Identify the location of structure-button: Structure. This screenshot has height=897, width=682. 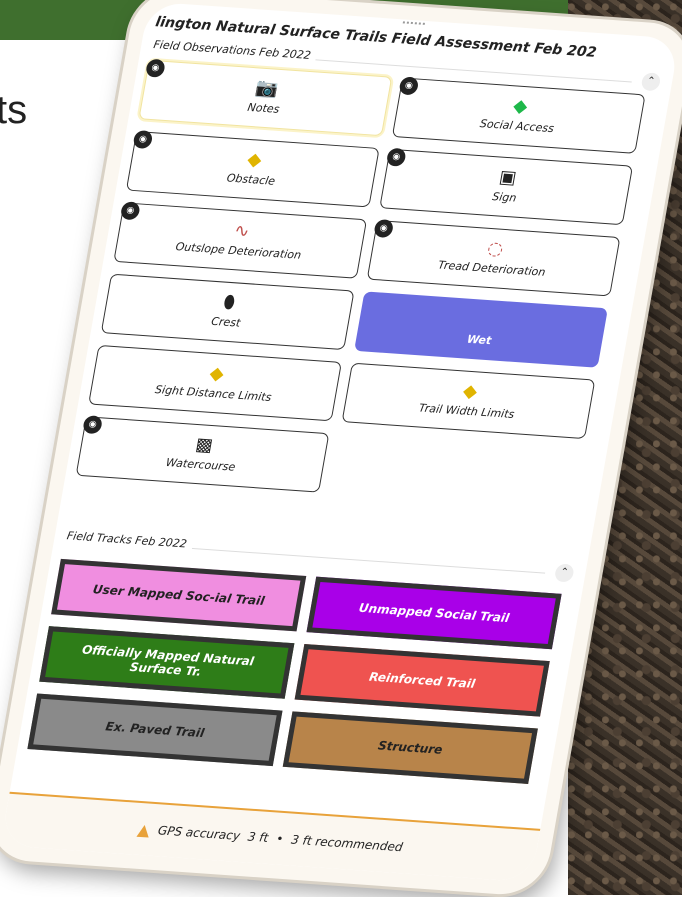
(410, 747).